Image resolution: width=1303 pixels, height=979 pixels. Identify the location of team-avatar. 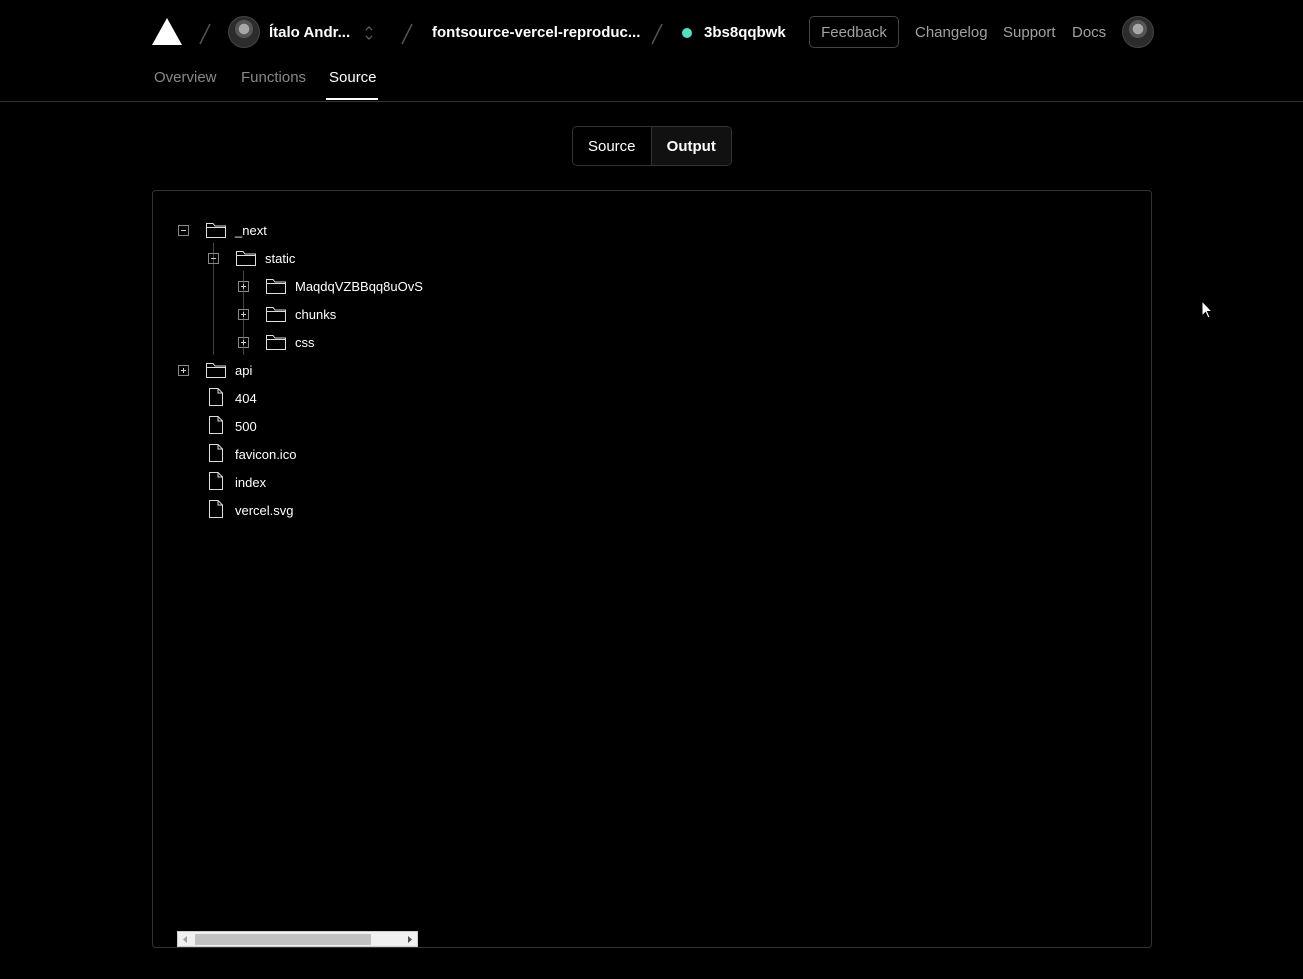
(244, 32).